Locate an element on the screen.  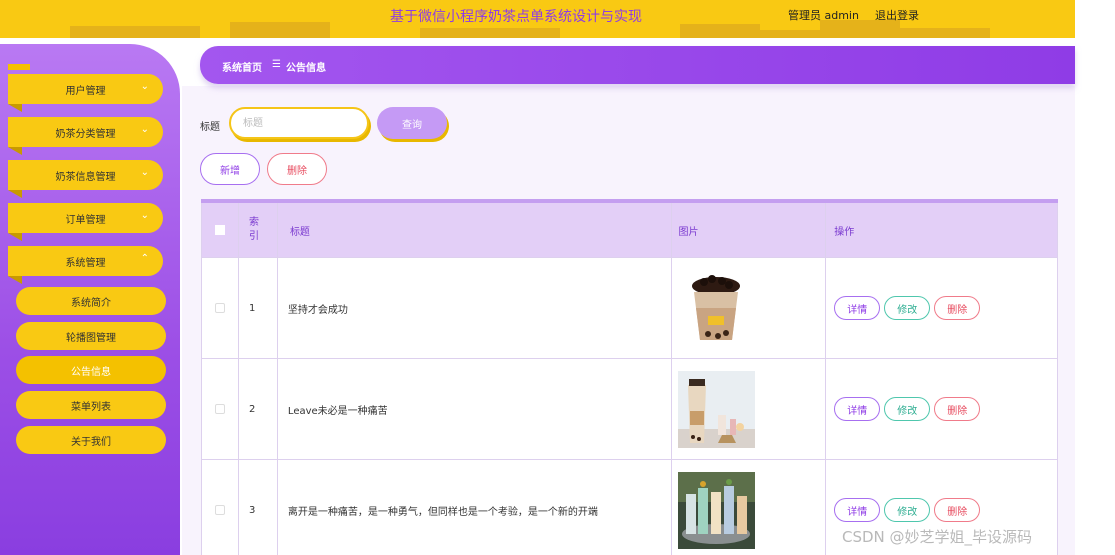
breadcrumb-home: 系统首页 is located at coordinates (242, 66).